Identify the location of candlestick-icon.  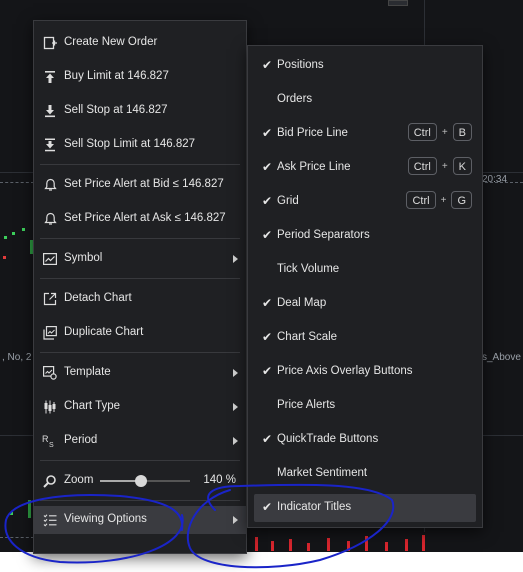
(50, 407).